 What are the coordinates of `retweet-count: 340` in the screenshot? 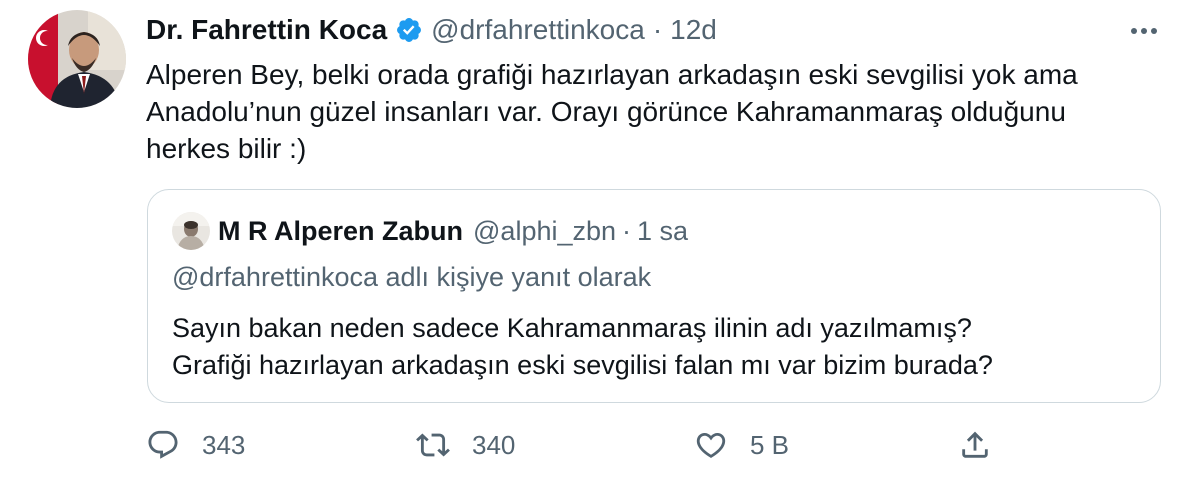 It's located at (494, 444).